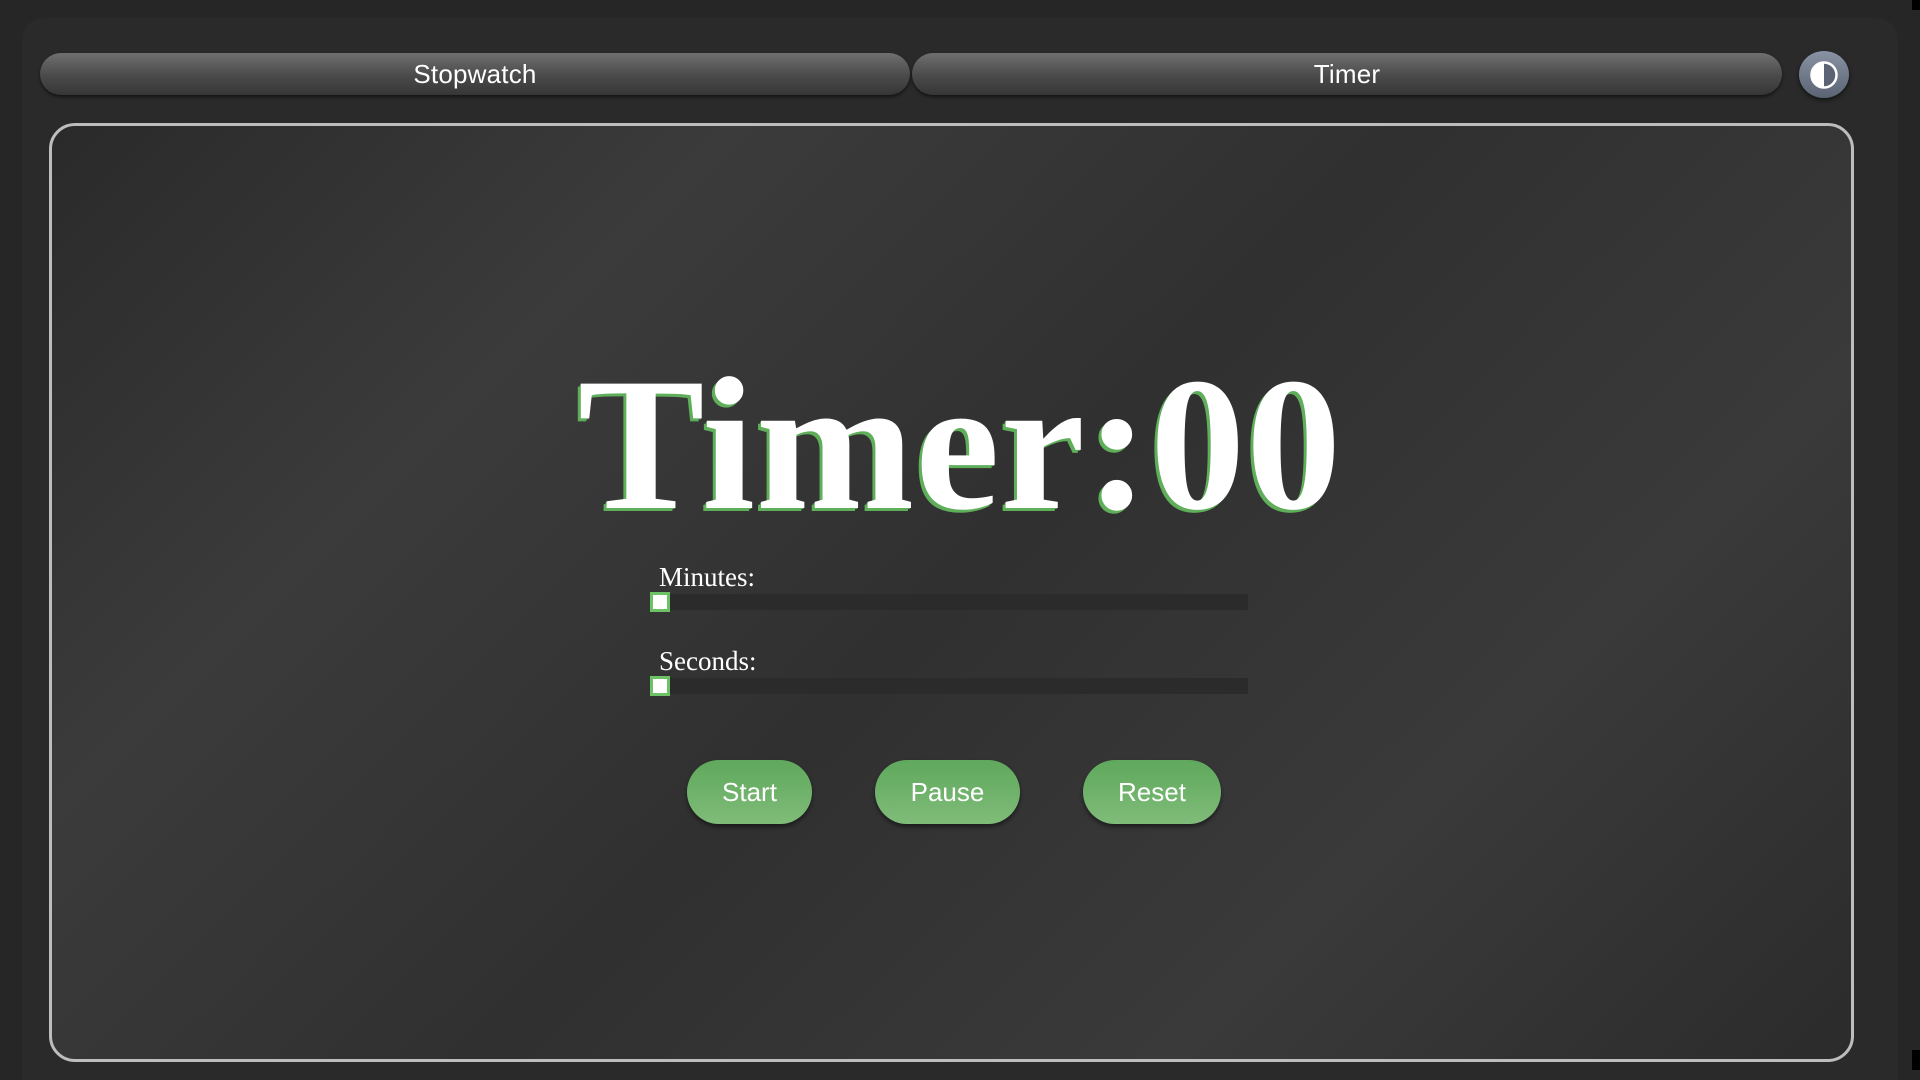 This screenshot has height=1080, width=1920. Describe the element at coordinates (949, 602) in the screenshot. I see `minutes-slider` at that location.